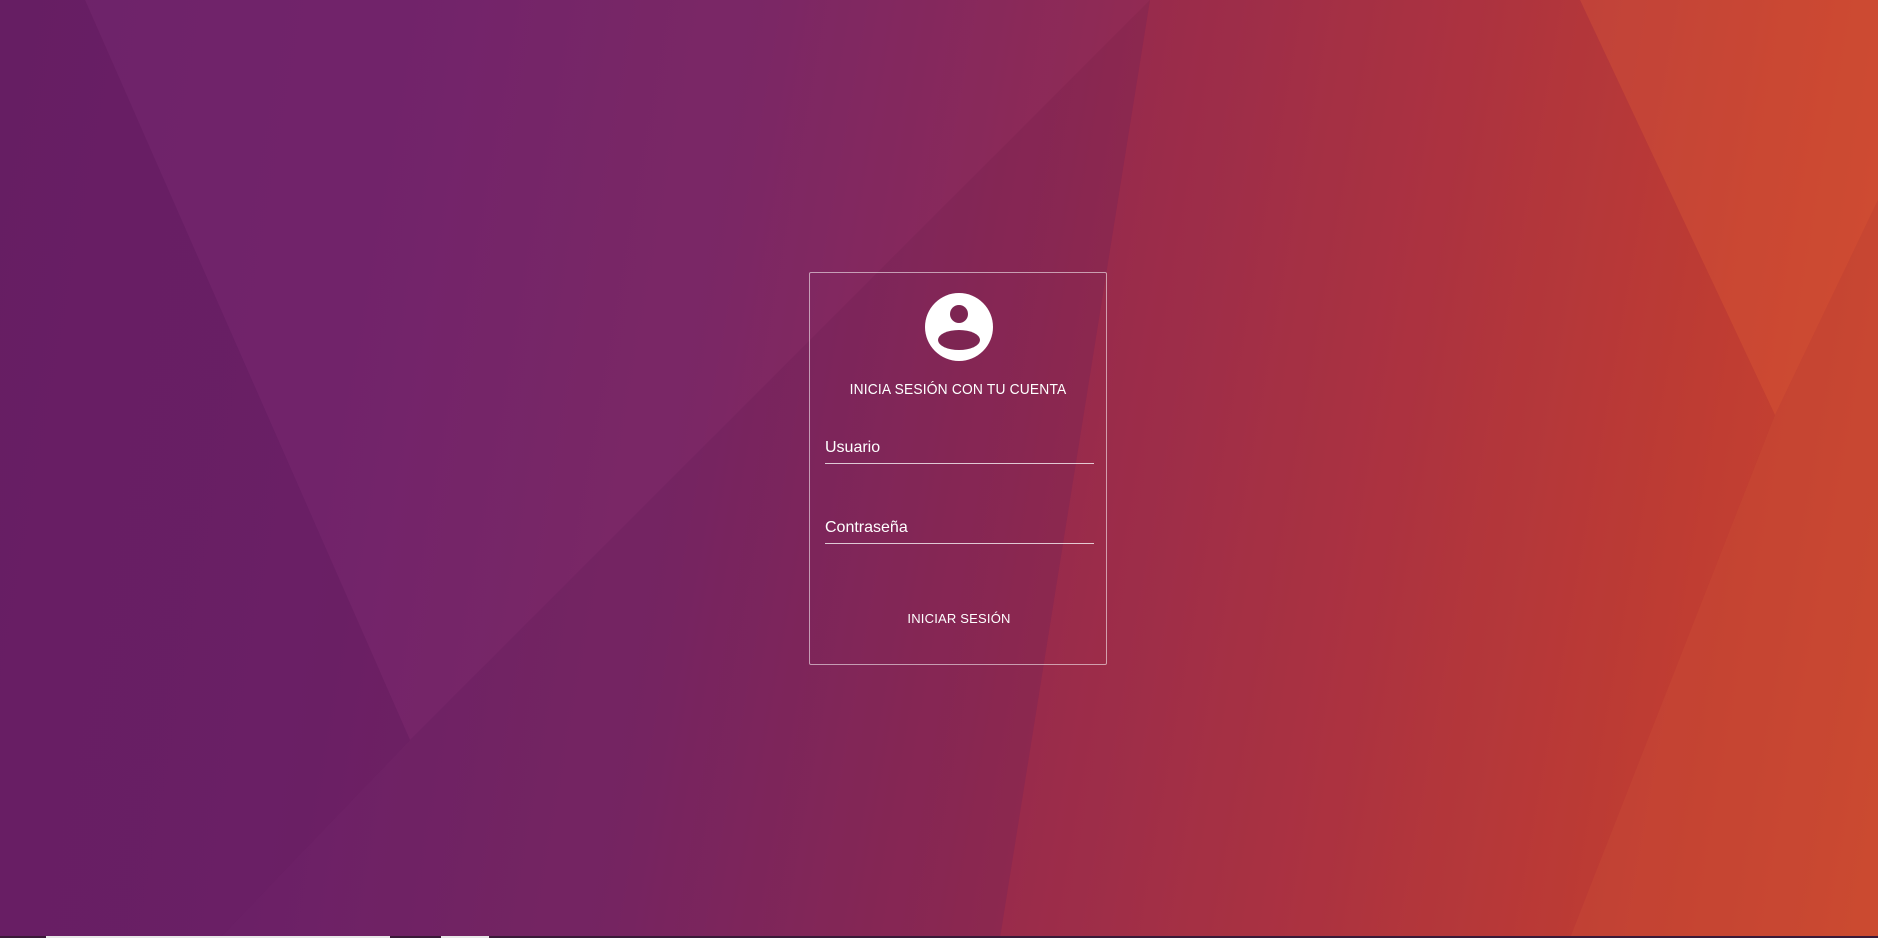 The image size is (1878, 938). Describe the element at coordinates (959, 450) in the screenshot. I see `username-input` at that location.